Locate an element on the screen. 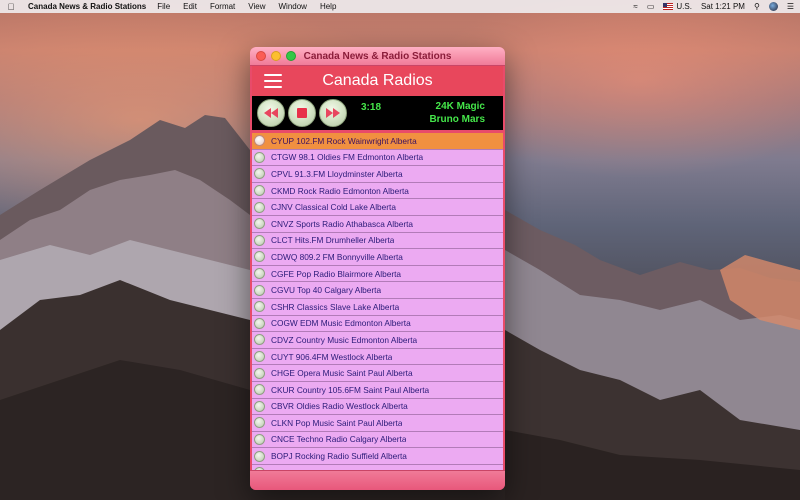  station-row: COGW EDM Music Edmonton Alberta is located at coordinates (377, 324).